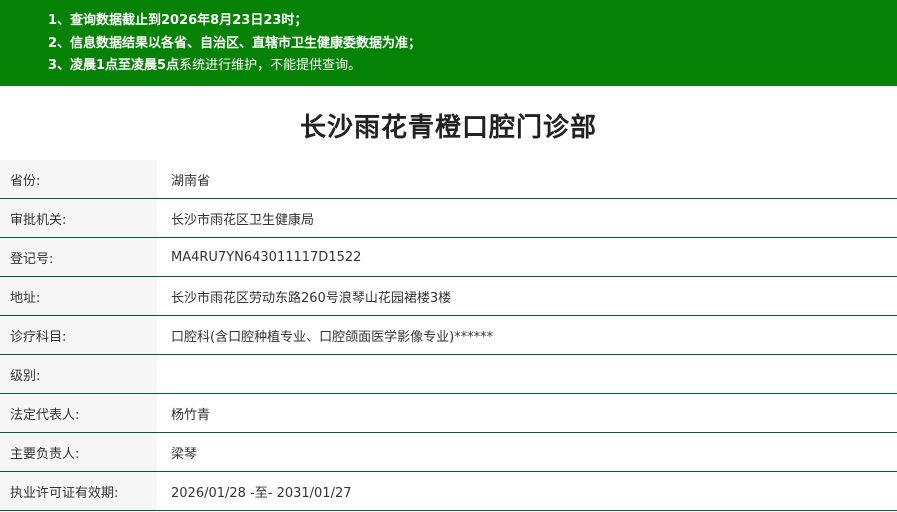 Image resolution: width=897 pixels, height=512 pixels. I want to click on notice-line-2: 2、信息数据结果以各省、自治区、直辖市卫生健康委数据为准；, so click(472, 44).